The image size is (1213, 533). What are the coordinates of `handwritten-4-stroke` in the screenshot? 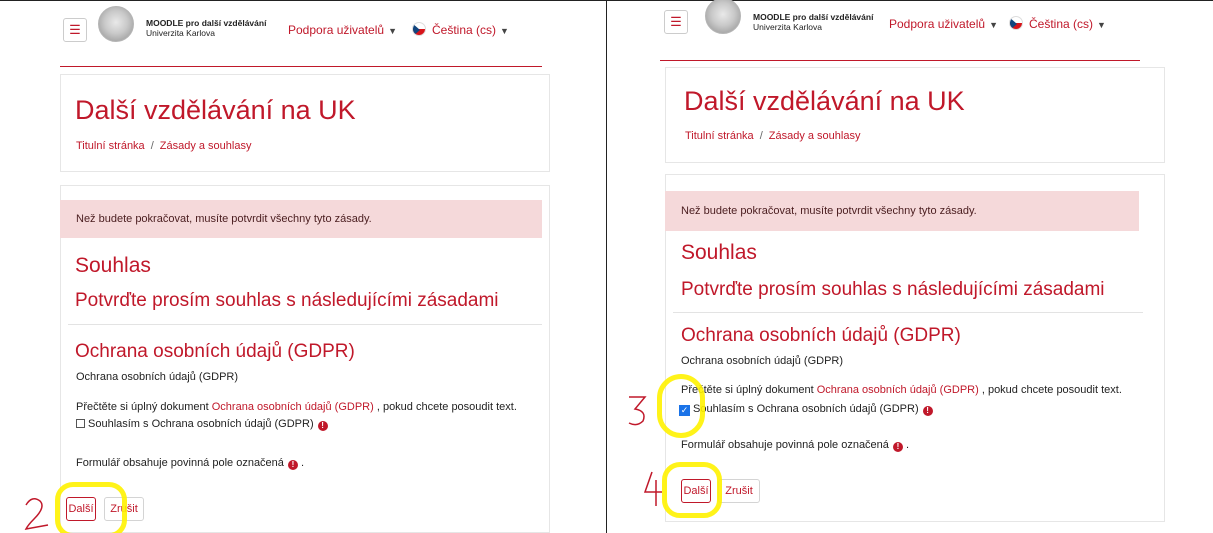 It's located at (652, 488).